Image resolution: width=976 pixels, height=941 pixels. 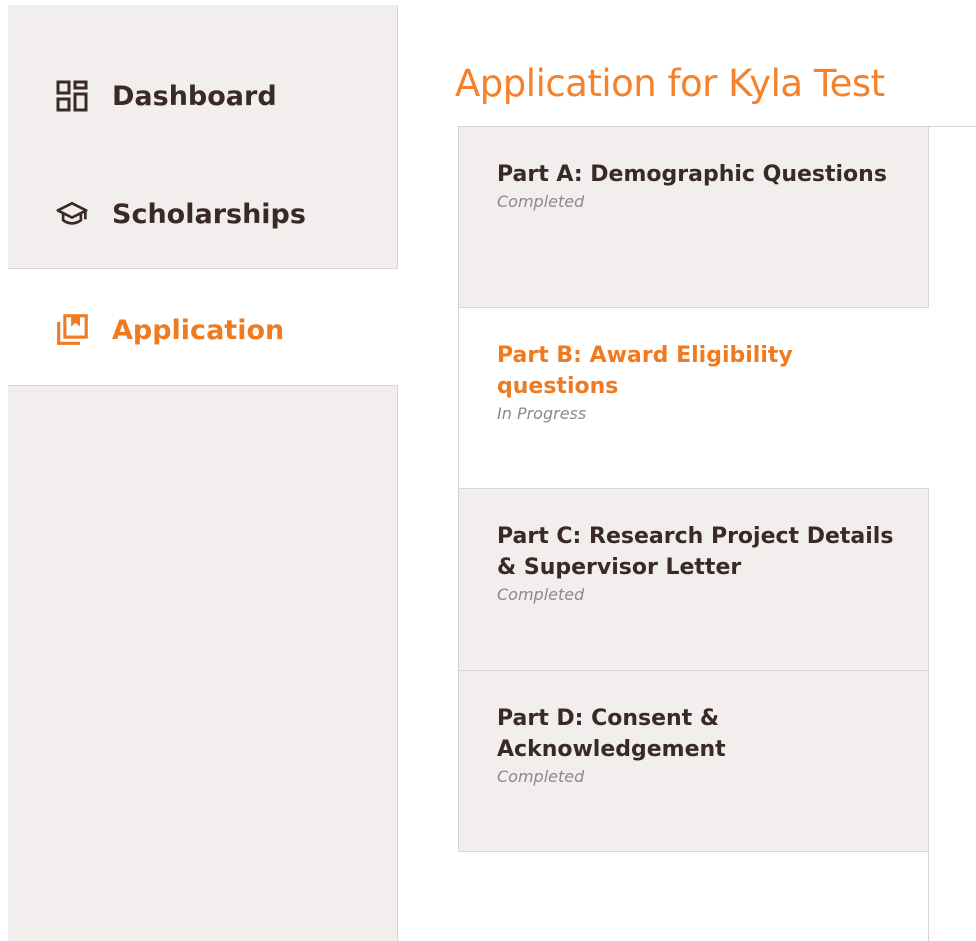 I want to click on part-title: Part B: Award Eligibility questions, so click(x=645, y=371).